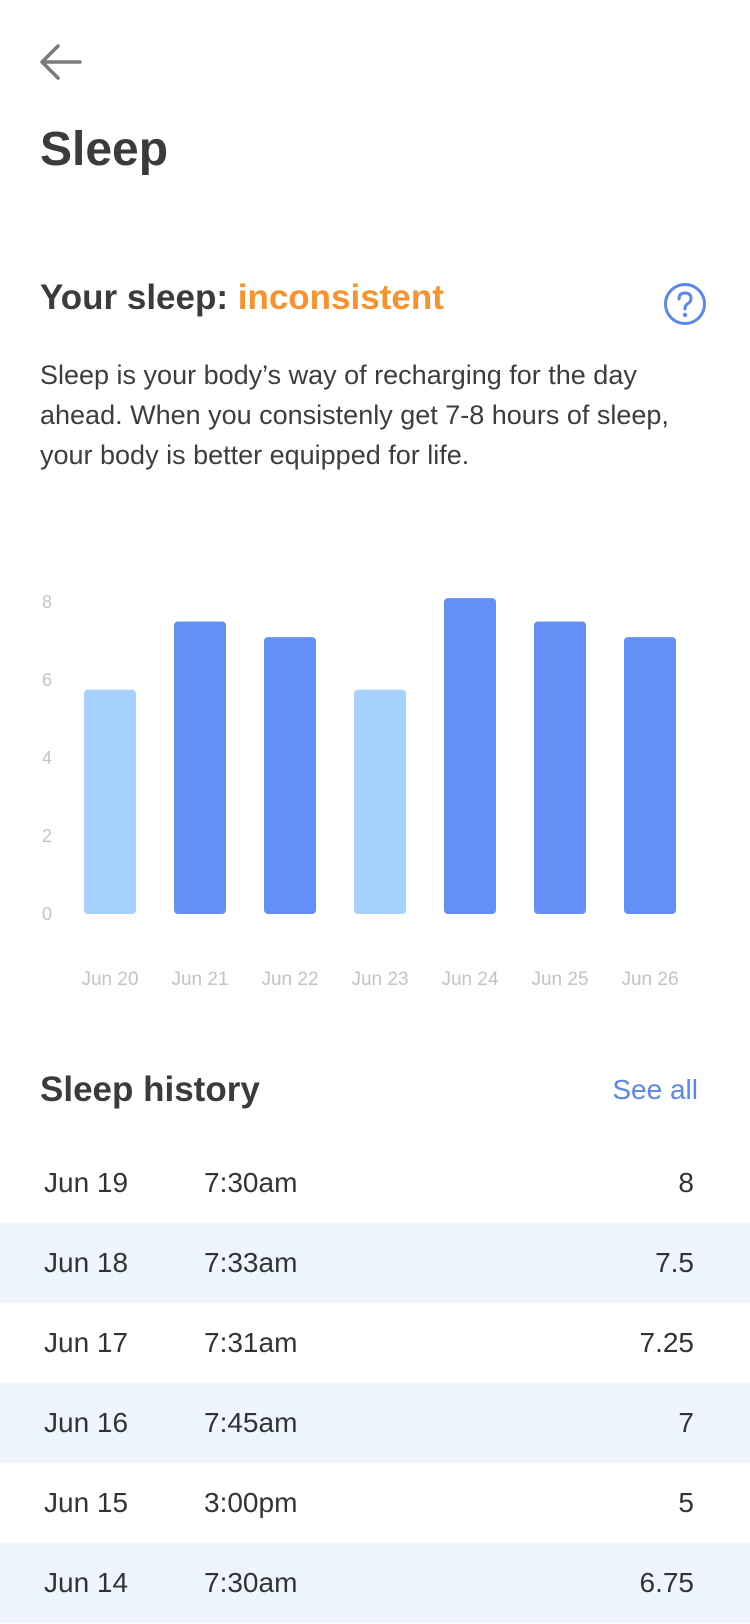  I want to click on x-tick-label: Jun 23, so click(379, 979).